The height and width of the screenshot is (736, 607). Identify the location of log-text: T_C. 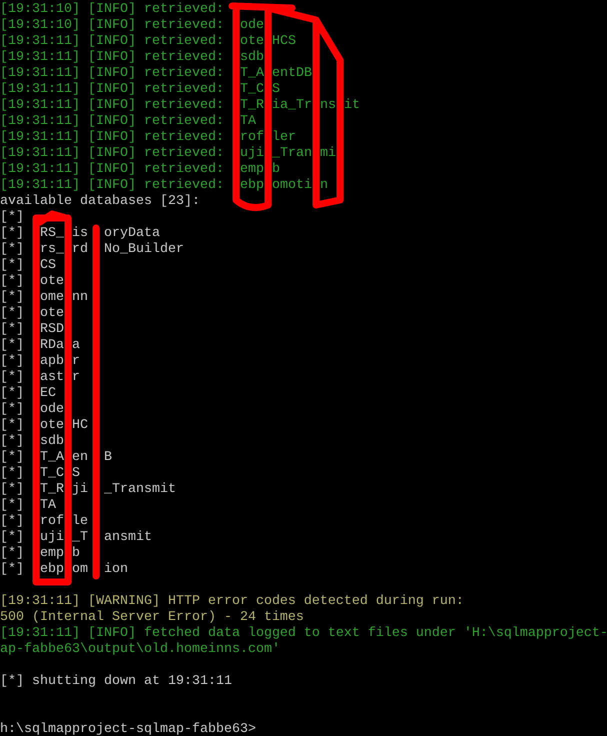
(252, 90).